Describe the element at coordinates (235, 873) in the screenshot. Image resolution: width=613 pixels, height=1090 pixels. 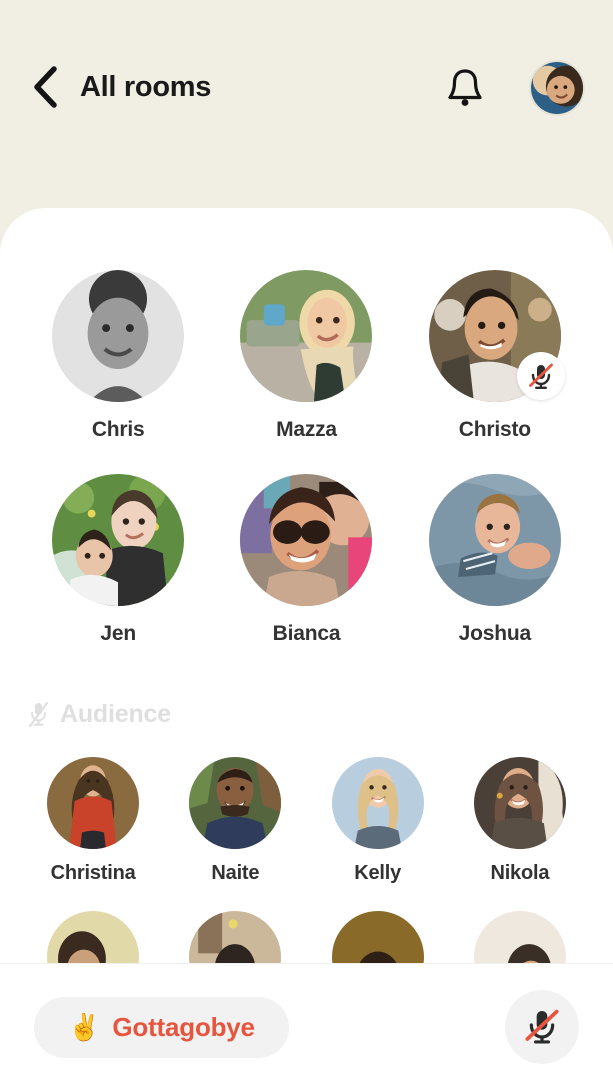
I see `audience-member-name: Naite` at that location.